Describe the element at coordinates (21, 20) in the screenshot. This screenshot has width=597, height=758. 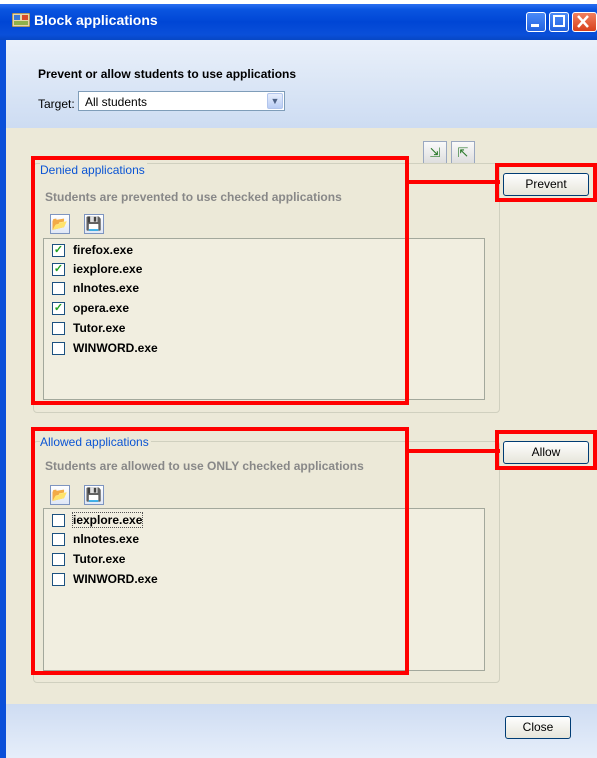
I see `app-icon` at that location.